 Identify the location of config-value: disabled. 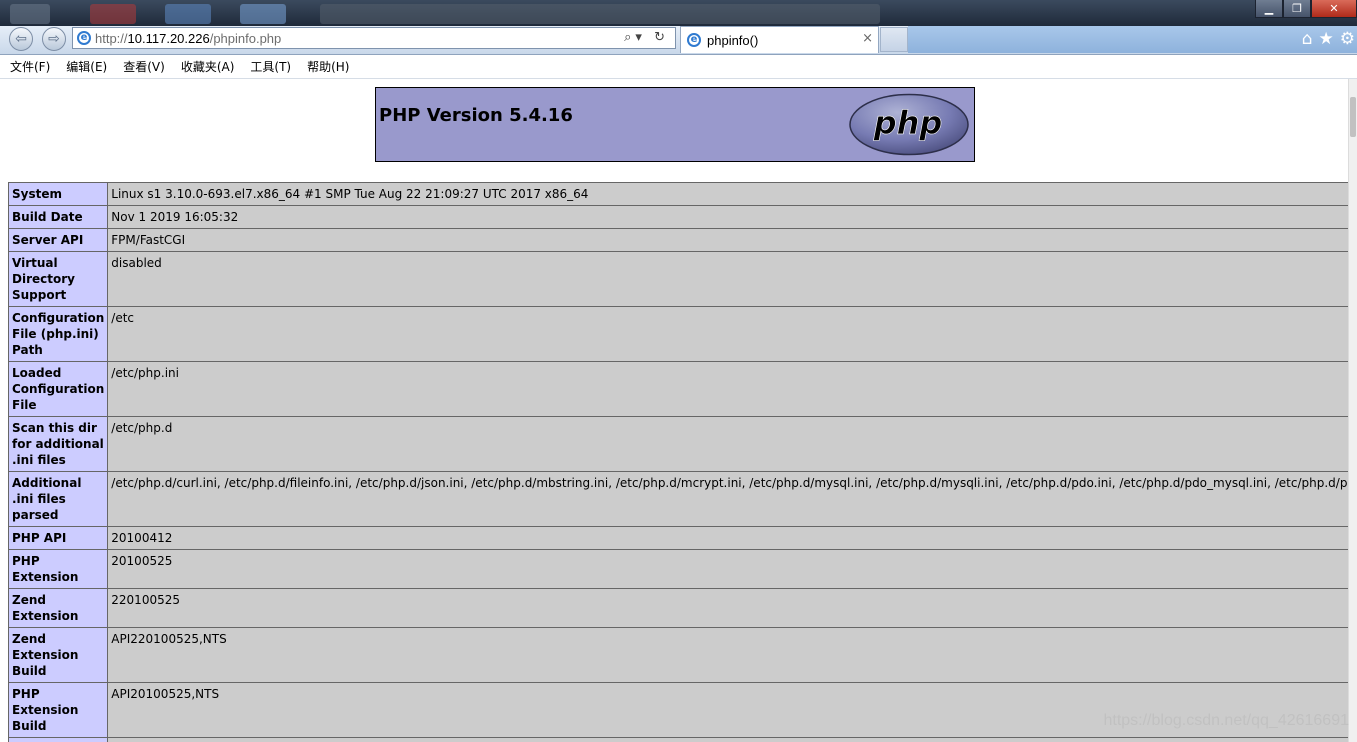
(728, 279).